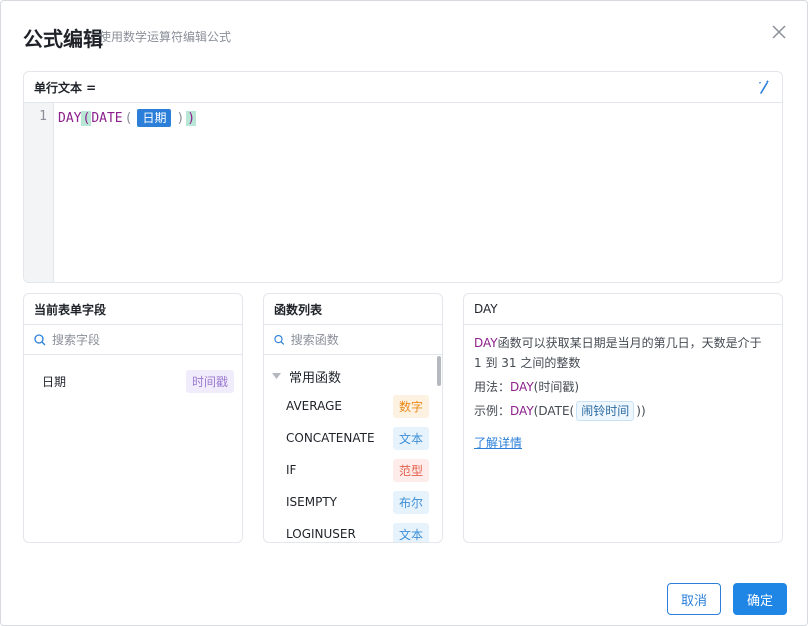 The image size is (808, 626). I want to click on formula-fn-date: DATE, so click(107, 118).